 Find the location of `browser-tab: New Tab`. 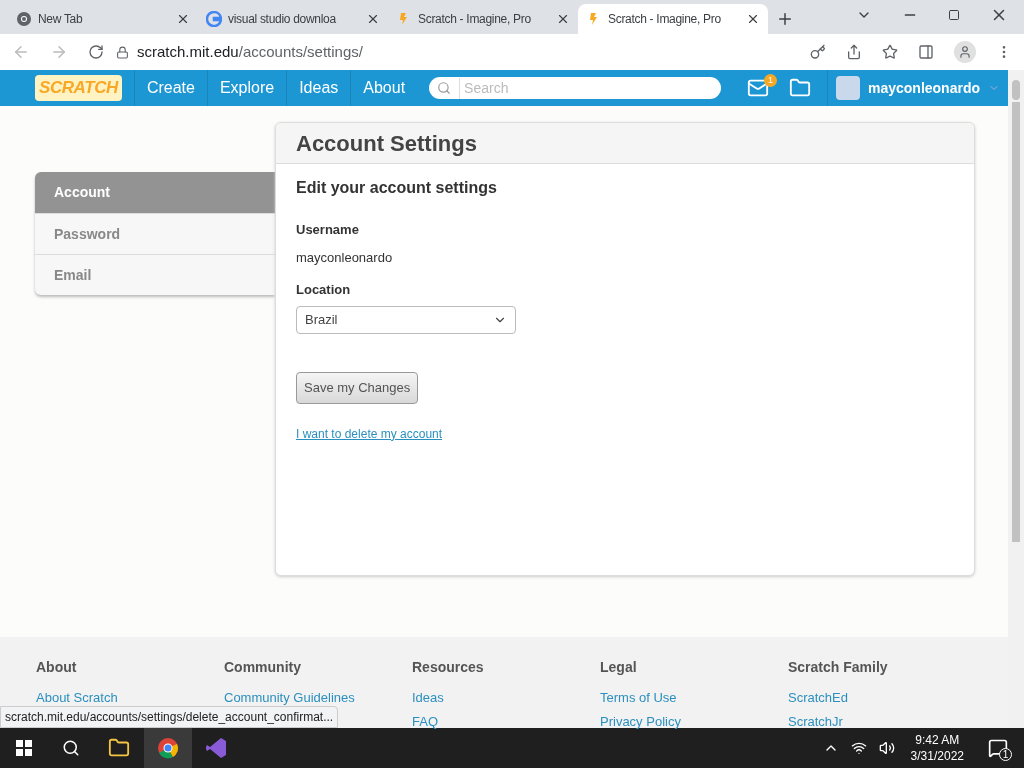

browser-tab: New Tab is located at coordinates (103, 19).